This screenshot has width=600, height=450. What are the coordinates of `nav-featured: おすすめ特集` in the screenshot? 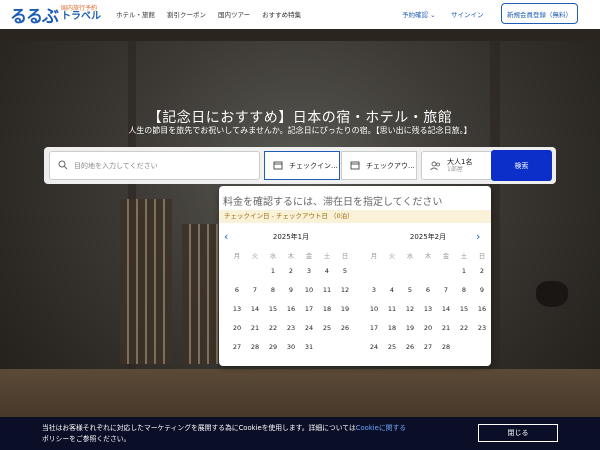 It's located at (281, 14).